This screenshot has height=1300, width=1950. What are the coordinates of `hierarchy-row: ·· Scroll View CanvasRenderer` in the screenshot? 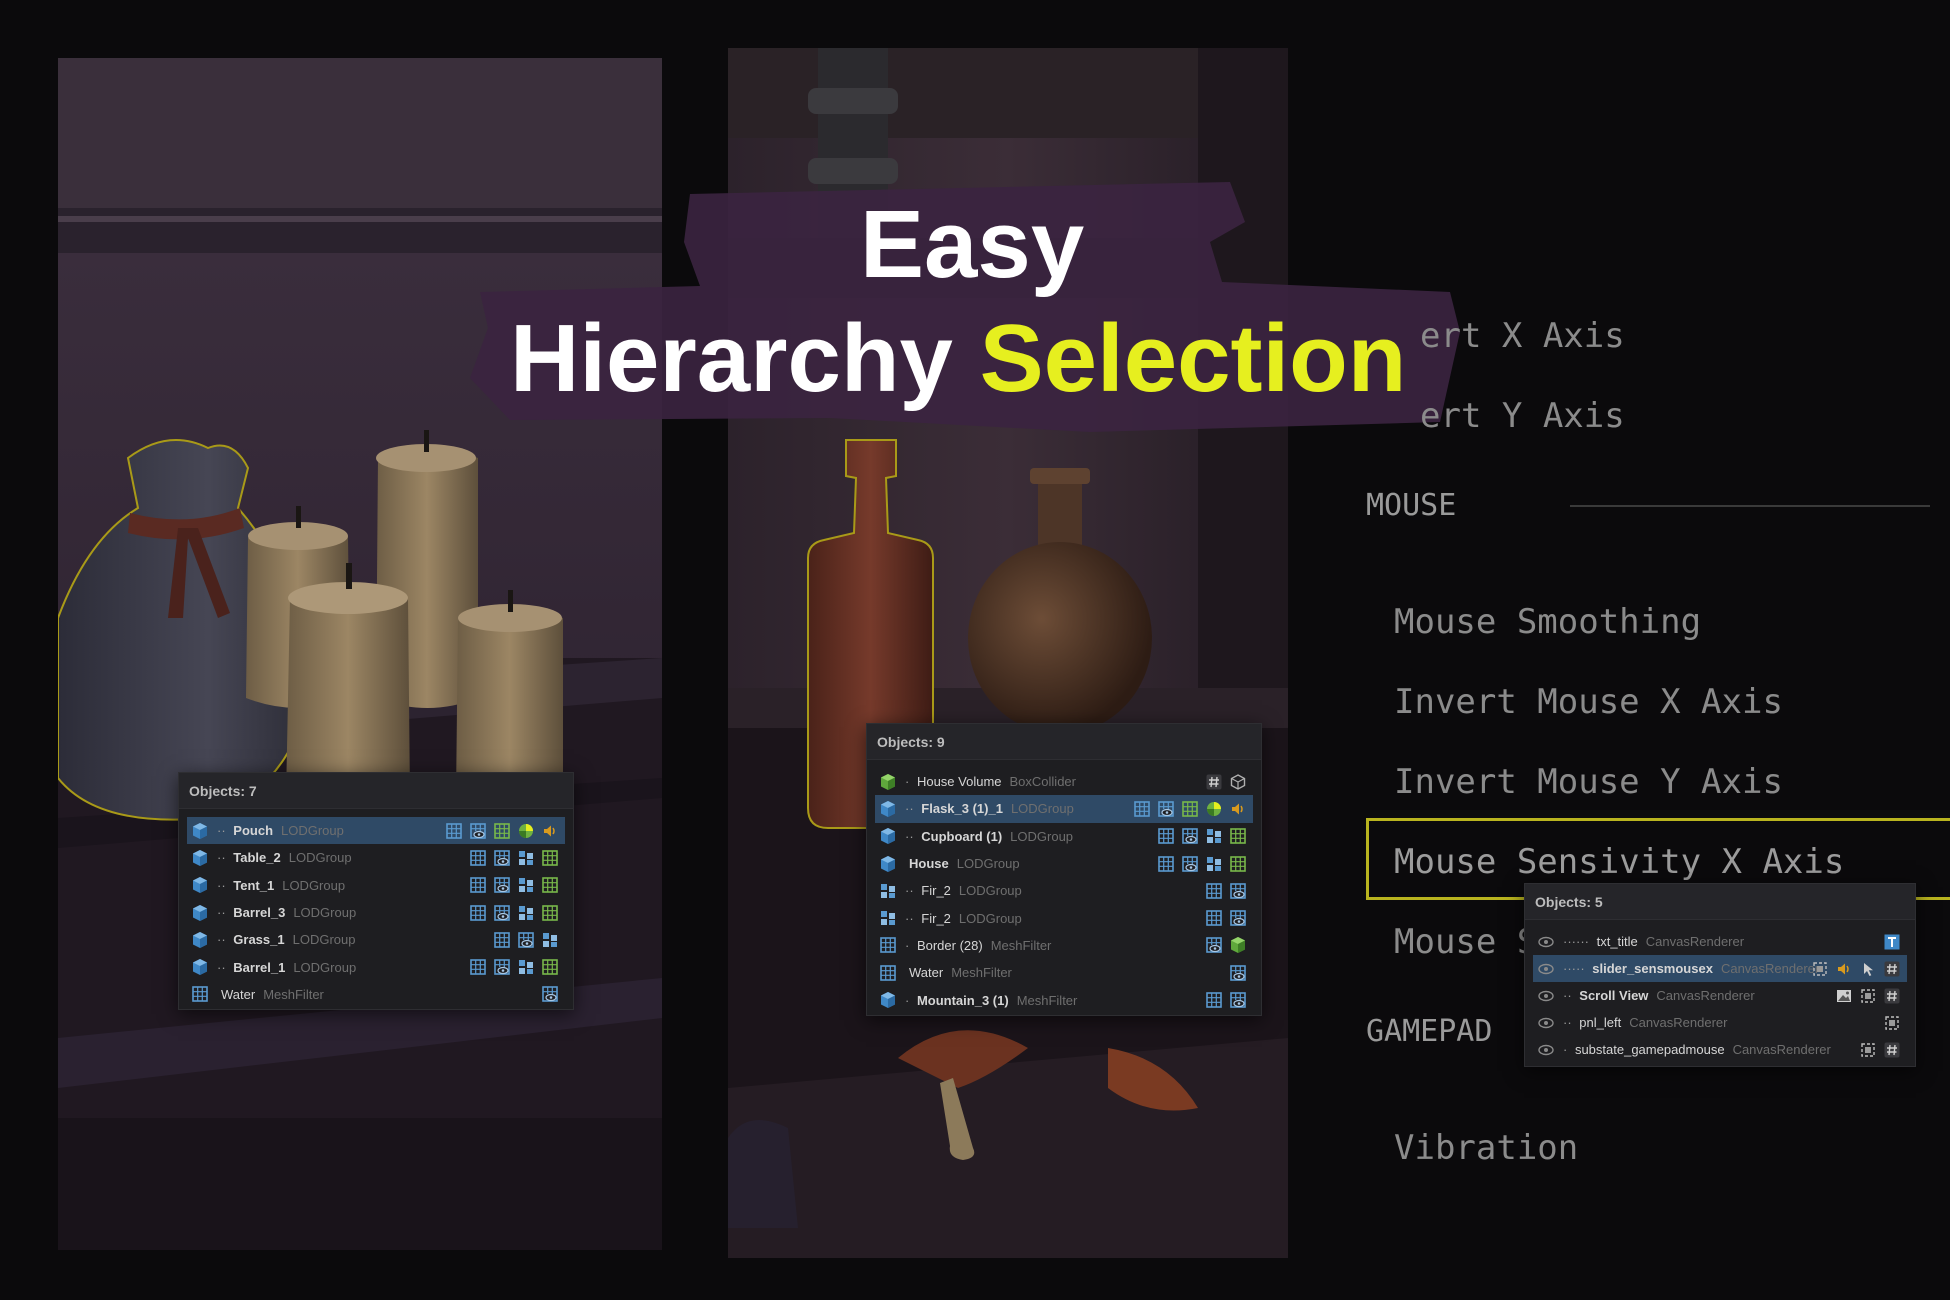 It's located at (1720, 995).